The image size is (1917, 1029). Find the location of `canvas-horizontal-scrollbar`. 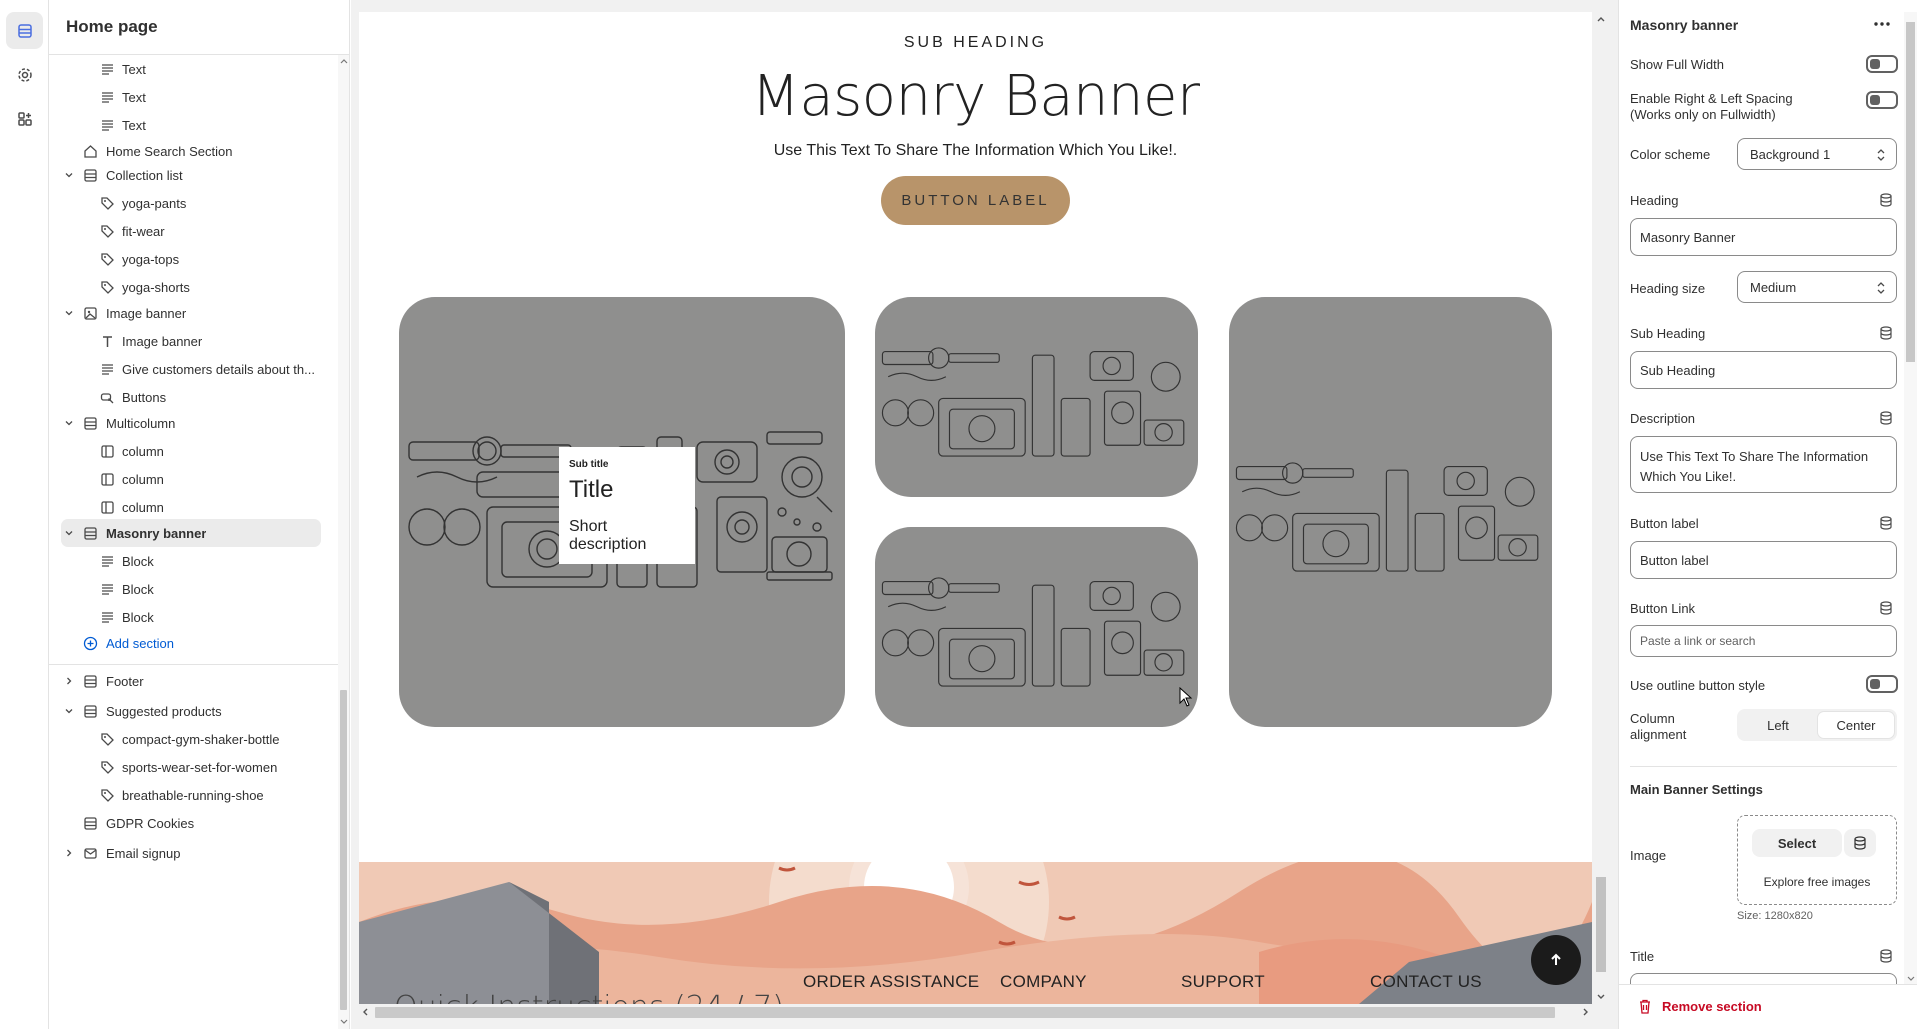

canvas-horizontal-scrollbar is located at coordinates (975, 1012).